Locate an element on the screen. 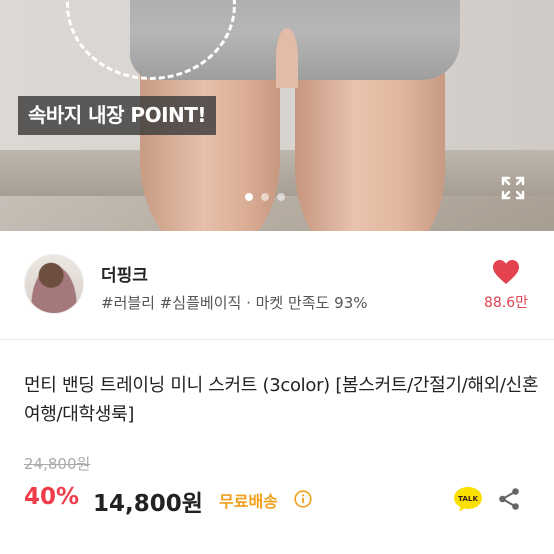 This screenshot has width=554, height=554. carousel-indicator is located at coordinates (265, 197).